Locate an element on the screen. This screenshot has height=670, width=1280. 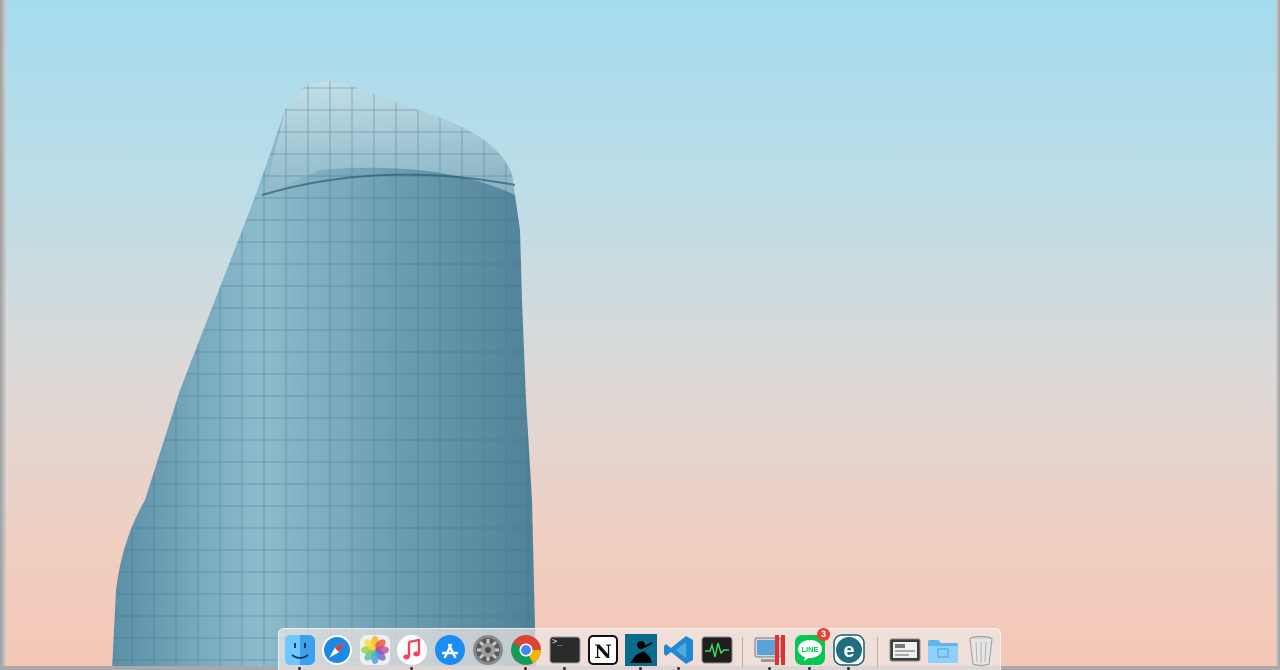
eset-icon: e is located at coordinates (849, 650).